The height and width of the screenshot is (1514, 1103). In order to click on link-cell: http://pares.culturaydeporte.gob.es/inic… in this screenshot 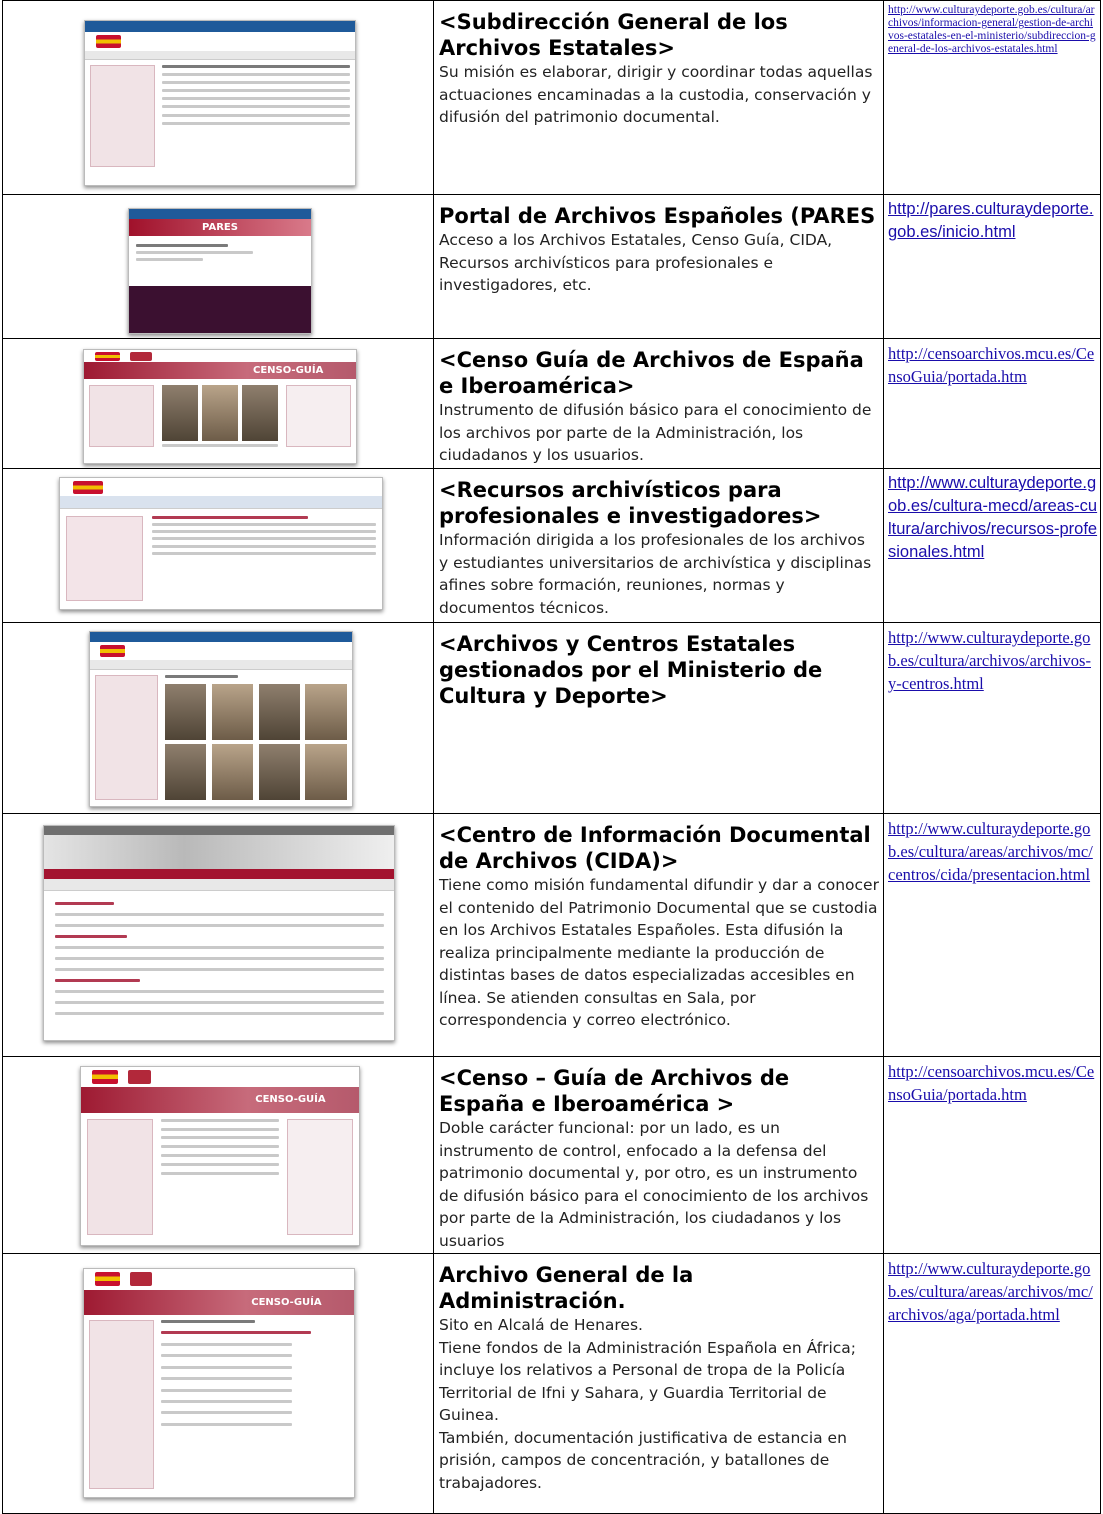, I will do `click(992, 266)`.